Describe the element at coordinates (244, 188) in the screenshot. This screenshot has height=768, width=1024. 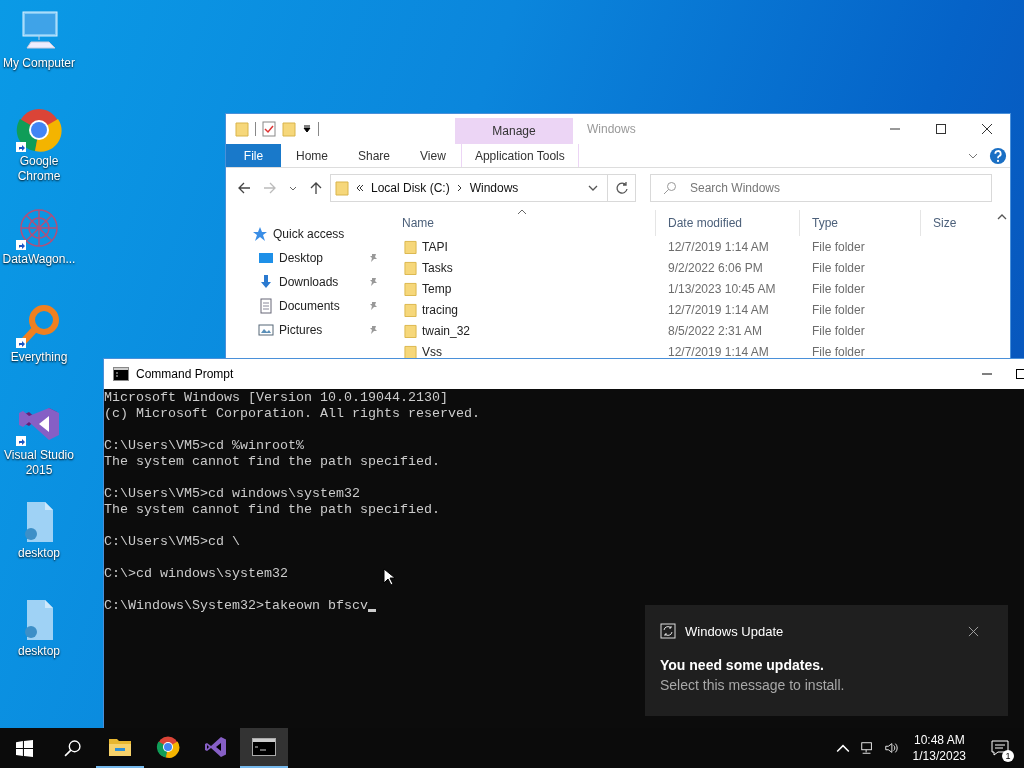
I see `back-arrow-icon` at that location.